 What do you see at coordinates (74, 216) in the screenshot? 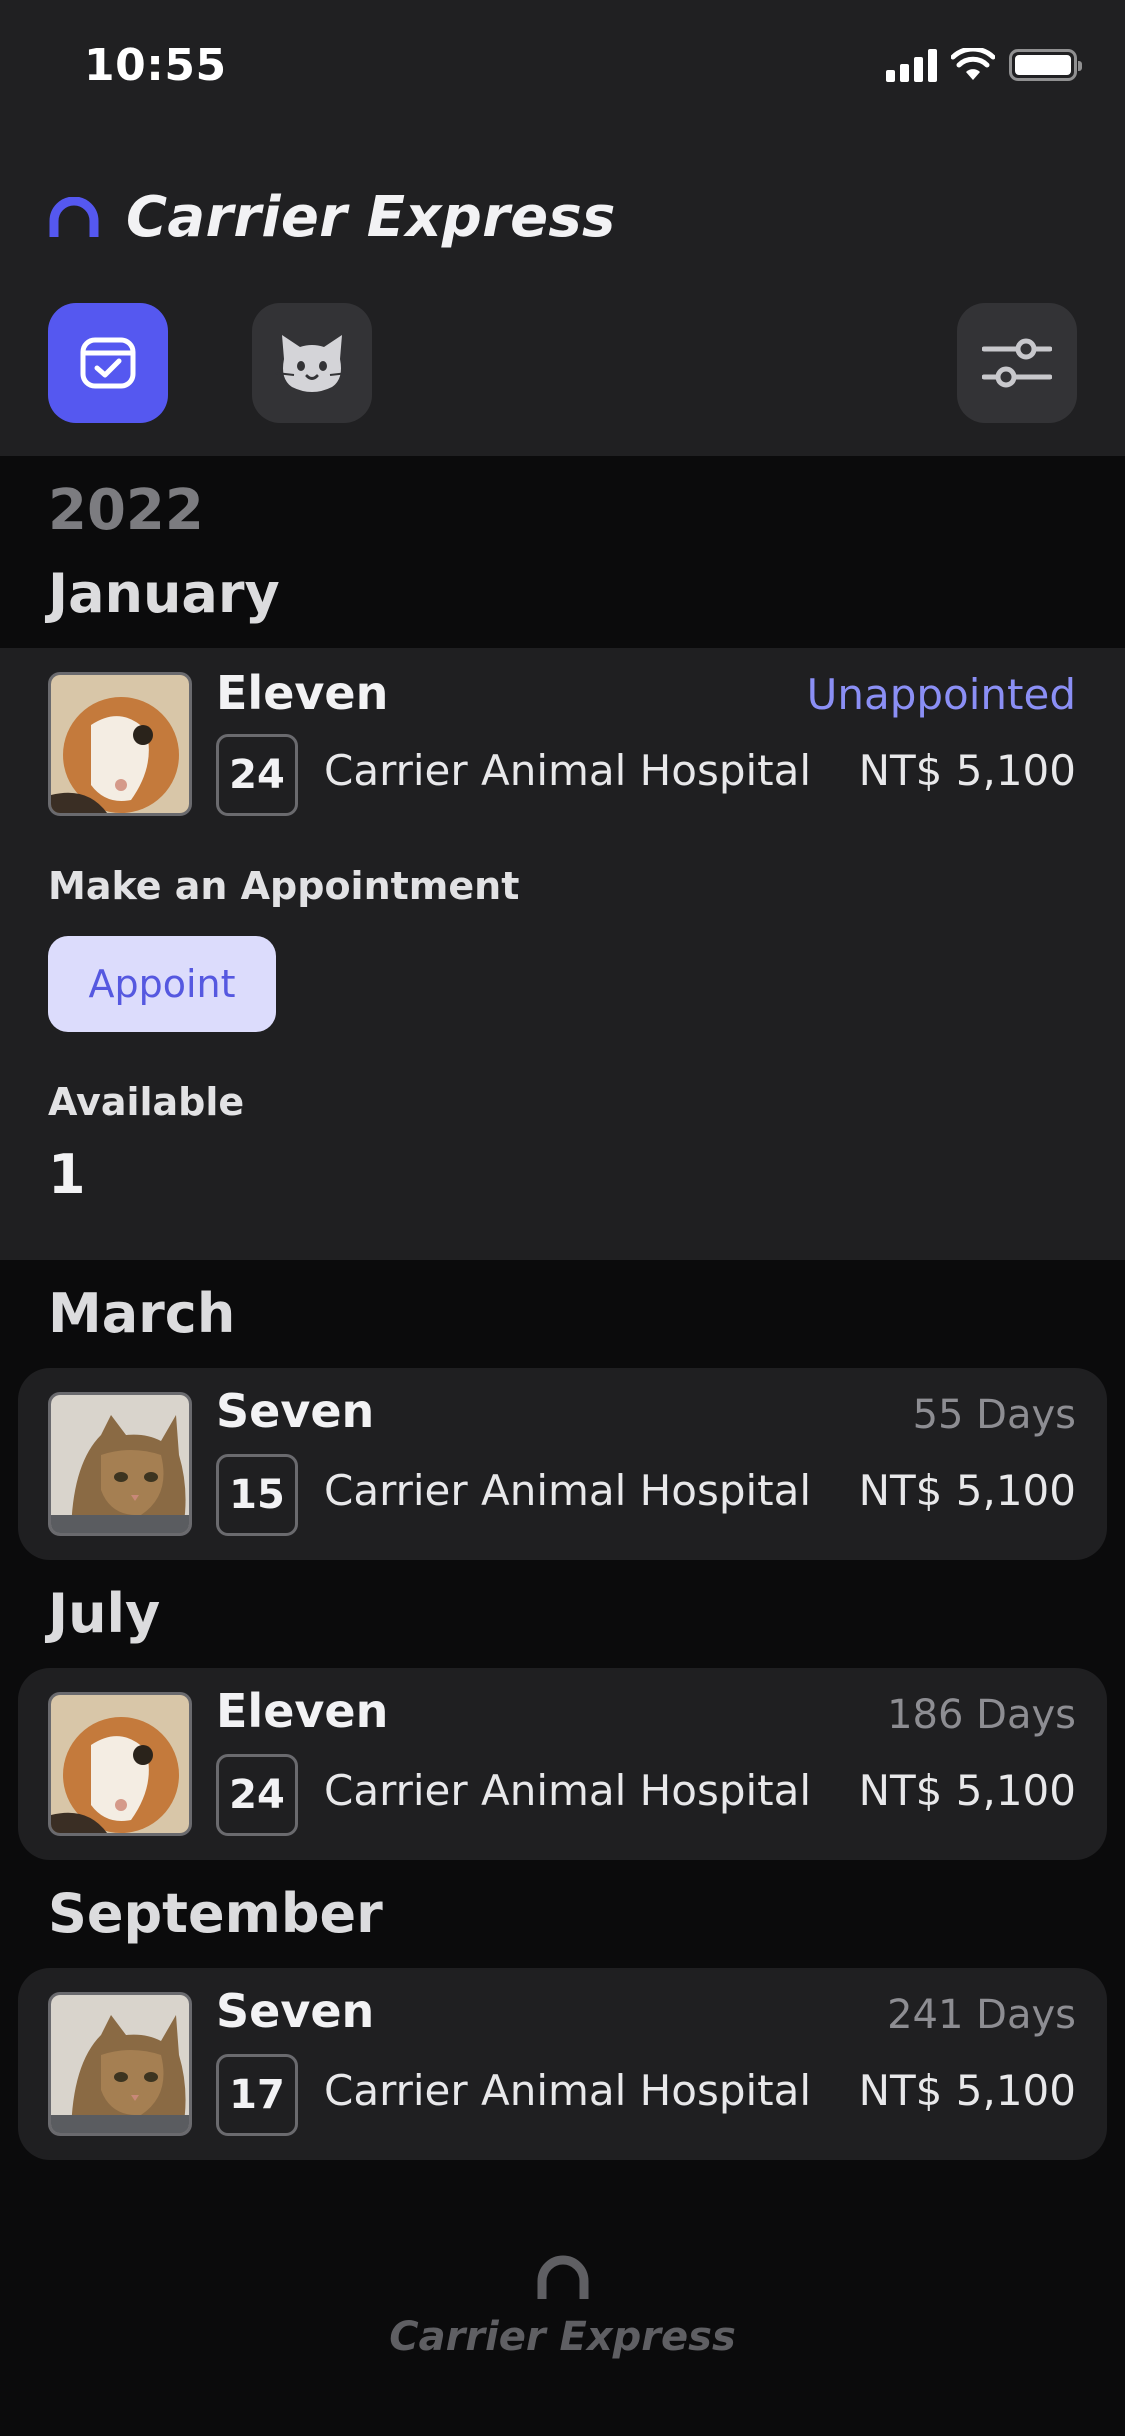
I see `carrier-logo-icon` at bounding box center [74, 216].